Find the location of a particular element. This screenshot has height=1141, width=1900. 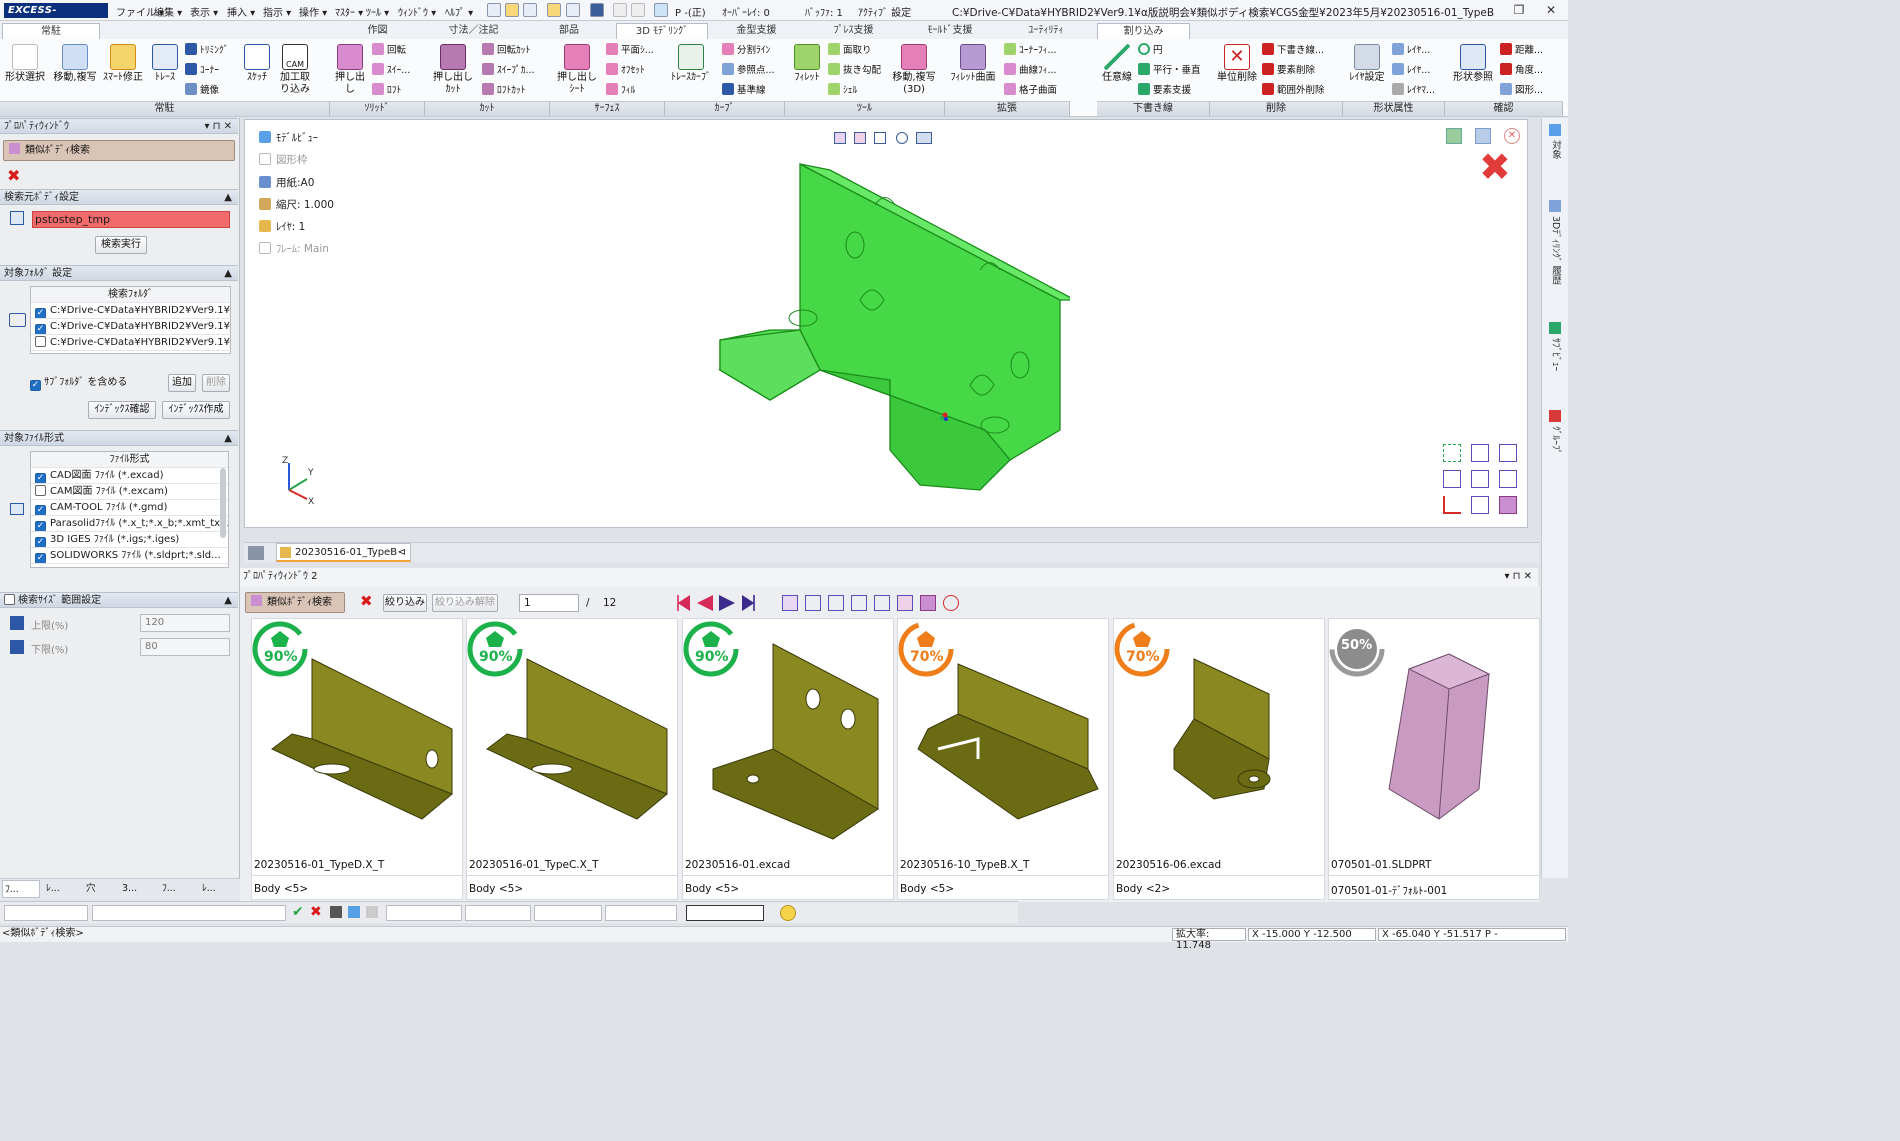

unit-delete-button: ✕ 単位削除 is located at coordinates (1237, 64).